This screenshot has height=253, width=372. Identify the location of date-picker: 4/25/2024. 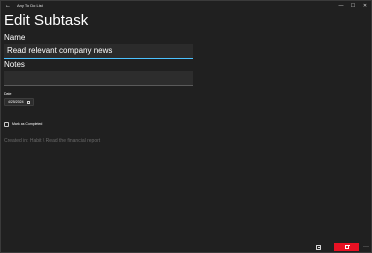
(19, 102).